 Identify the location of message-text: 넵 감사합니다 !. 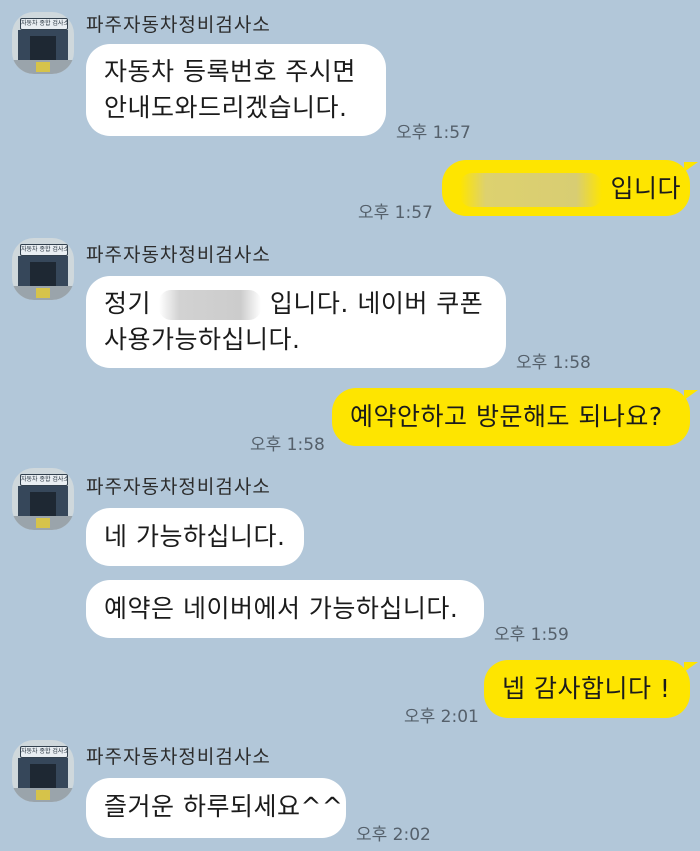
(586, 688).